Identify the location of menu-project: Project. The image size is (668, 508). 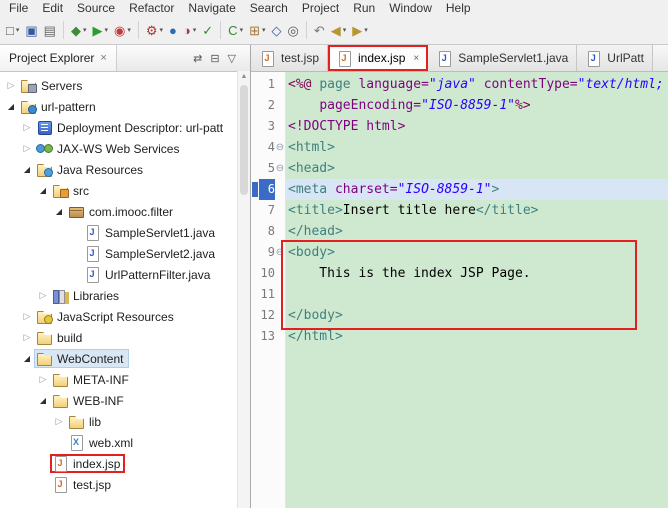
(320, 8).